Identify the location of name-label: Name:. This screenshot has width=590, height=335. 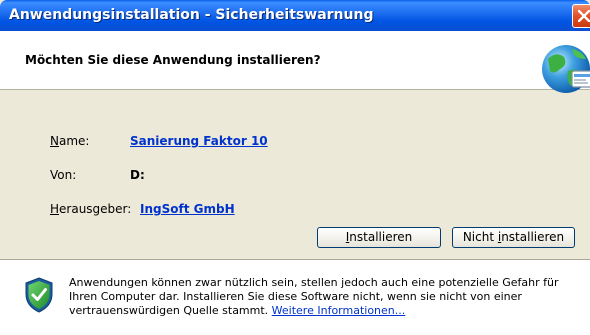
(70, 141).